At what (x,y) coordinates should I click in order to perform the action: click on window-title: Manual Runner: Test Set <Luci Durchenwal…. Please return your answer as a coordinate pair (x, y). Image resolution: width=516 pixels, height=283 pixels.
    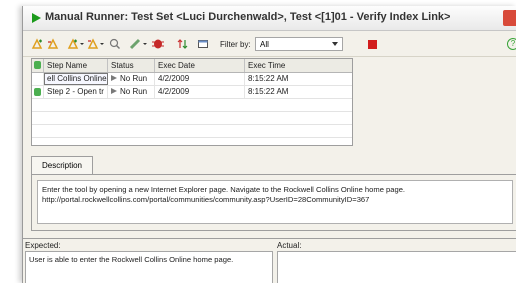
    Looking at the image, I should click on (248, 17).